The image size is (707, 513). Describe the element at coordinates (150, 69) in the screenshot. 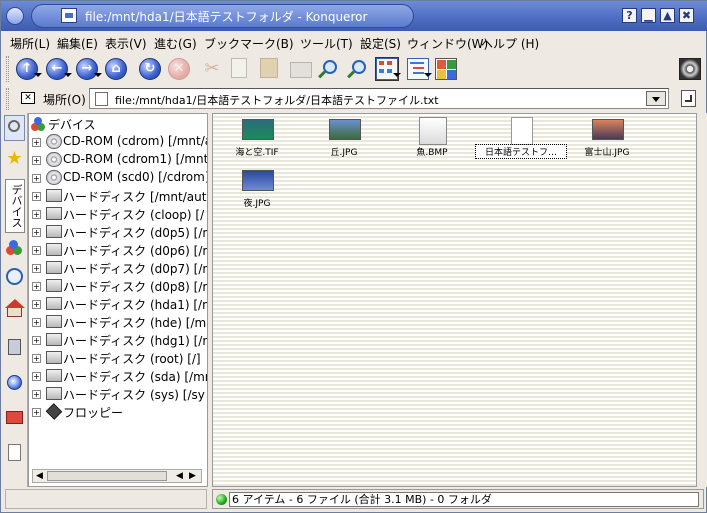

I see `reload-icon: ↻` at that location.